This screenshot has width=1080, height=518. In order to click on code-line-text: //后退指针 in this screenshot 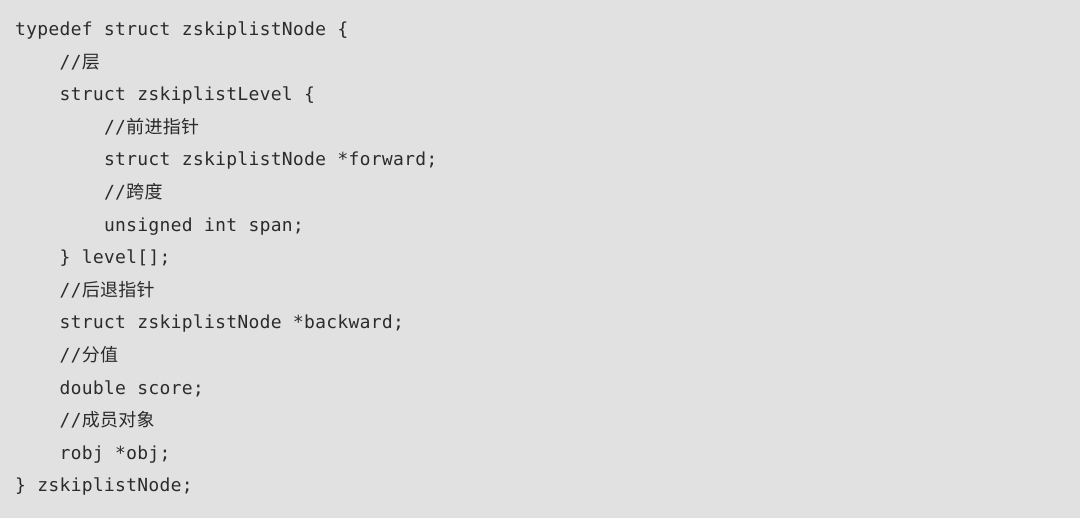, I will do `click(107, 290)`.